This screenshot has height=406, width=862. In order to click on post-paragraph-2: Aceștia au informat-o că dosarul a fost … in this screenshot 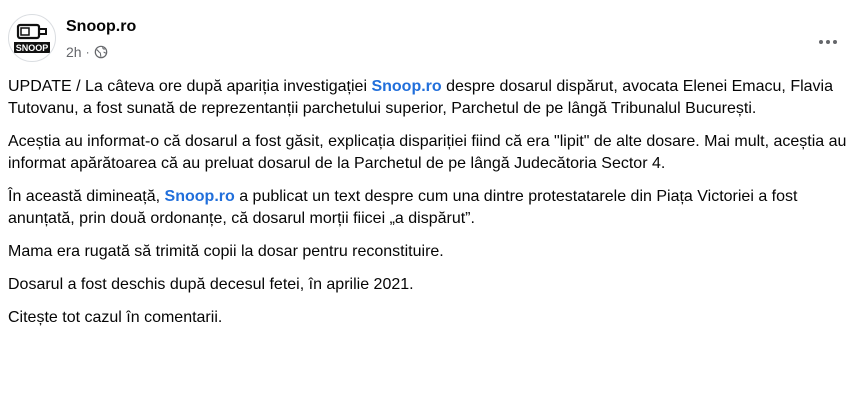, I will do `click(427, 152)`.